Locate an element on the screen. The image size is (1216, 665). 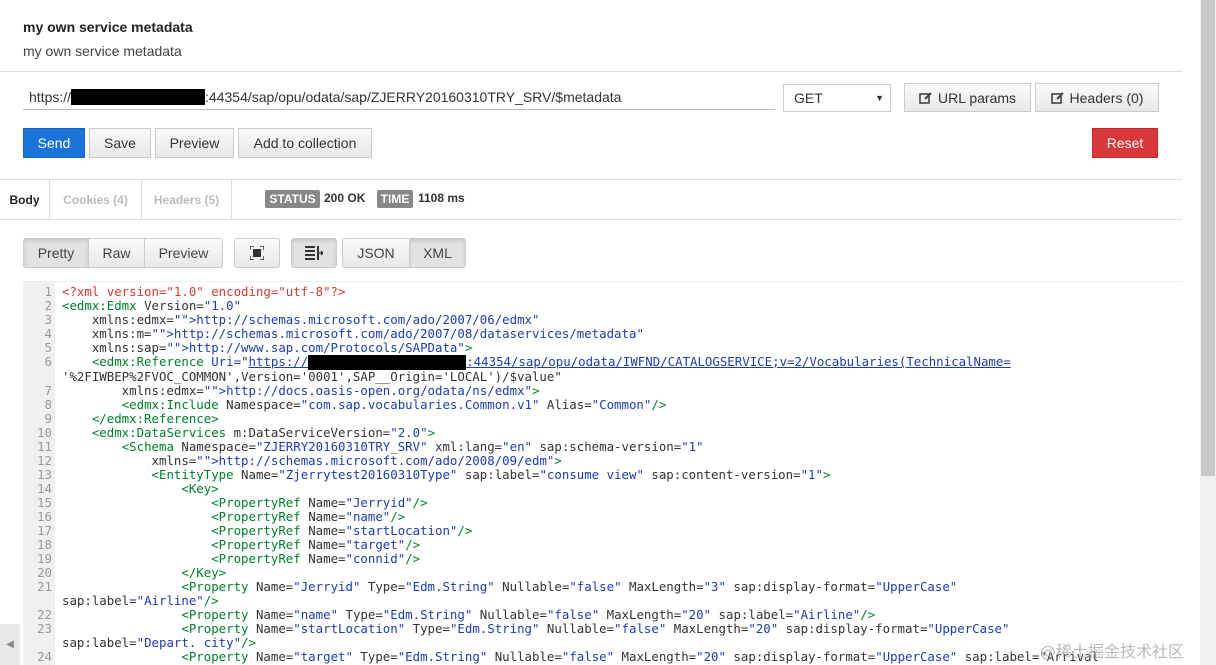
code-line: 2 <edmx:Edmx Version="1.0" is located at coordinates (561, 306).